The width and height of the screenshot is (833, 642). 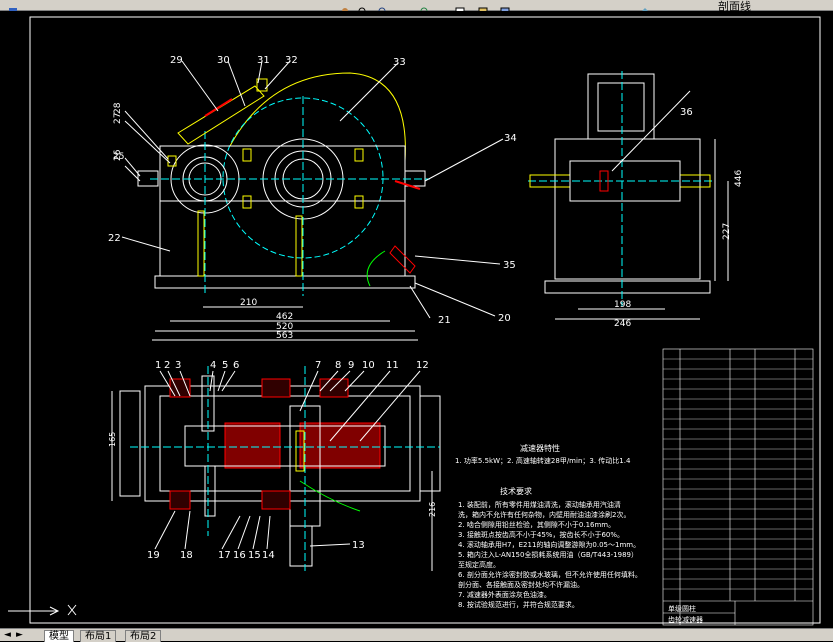 What do you see at coordinates (392, 365) in the screenshot?
I see `label-11: 11` at bounding box center [392, 365].